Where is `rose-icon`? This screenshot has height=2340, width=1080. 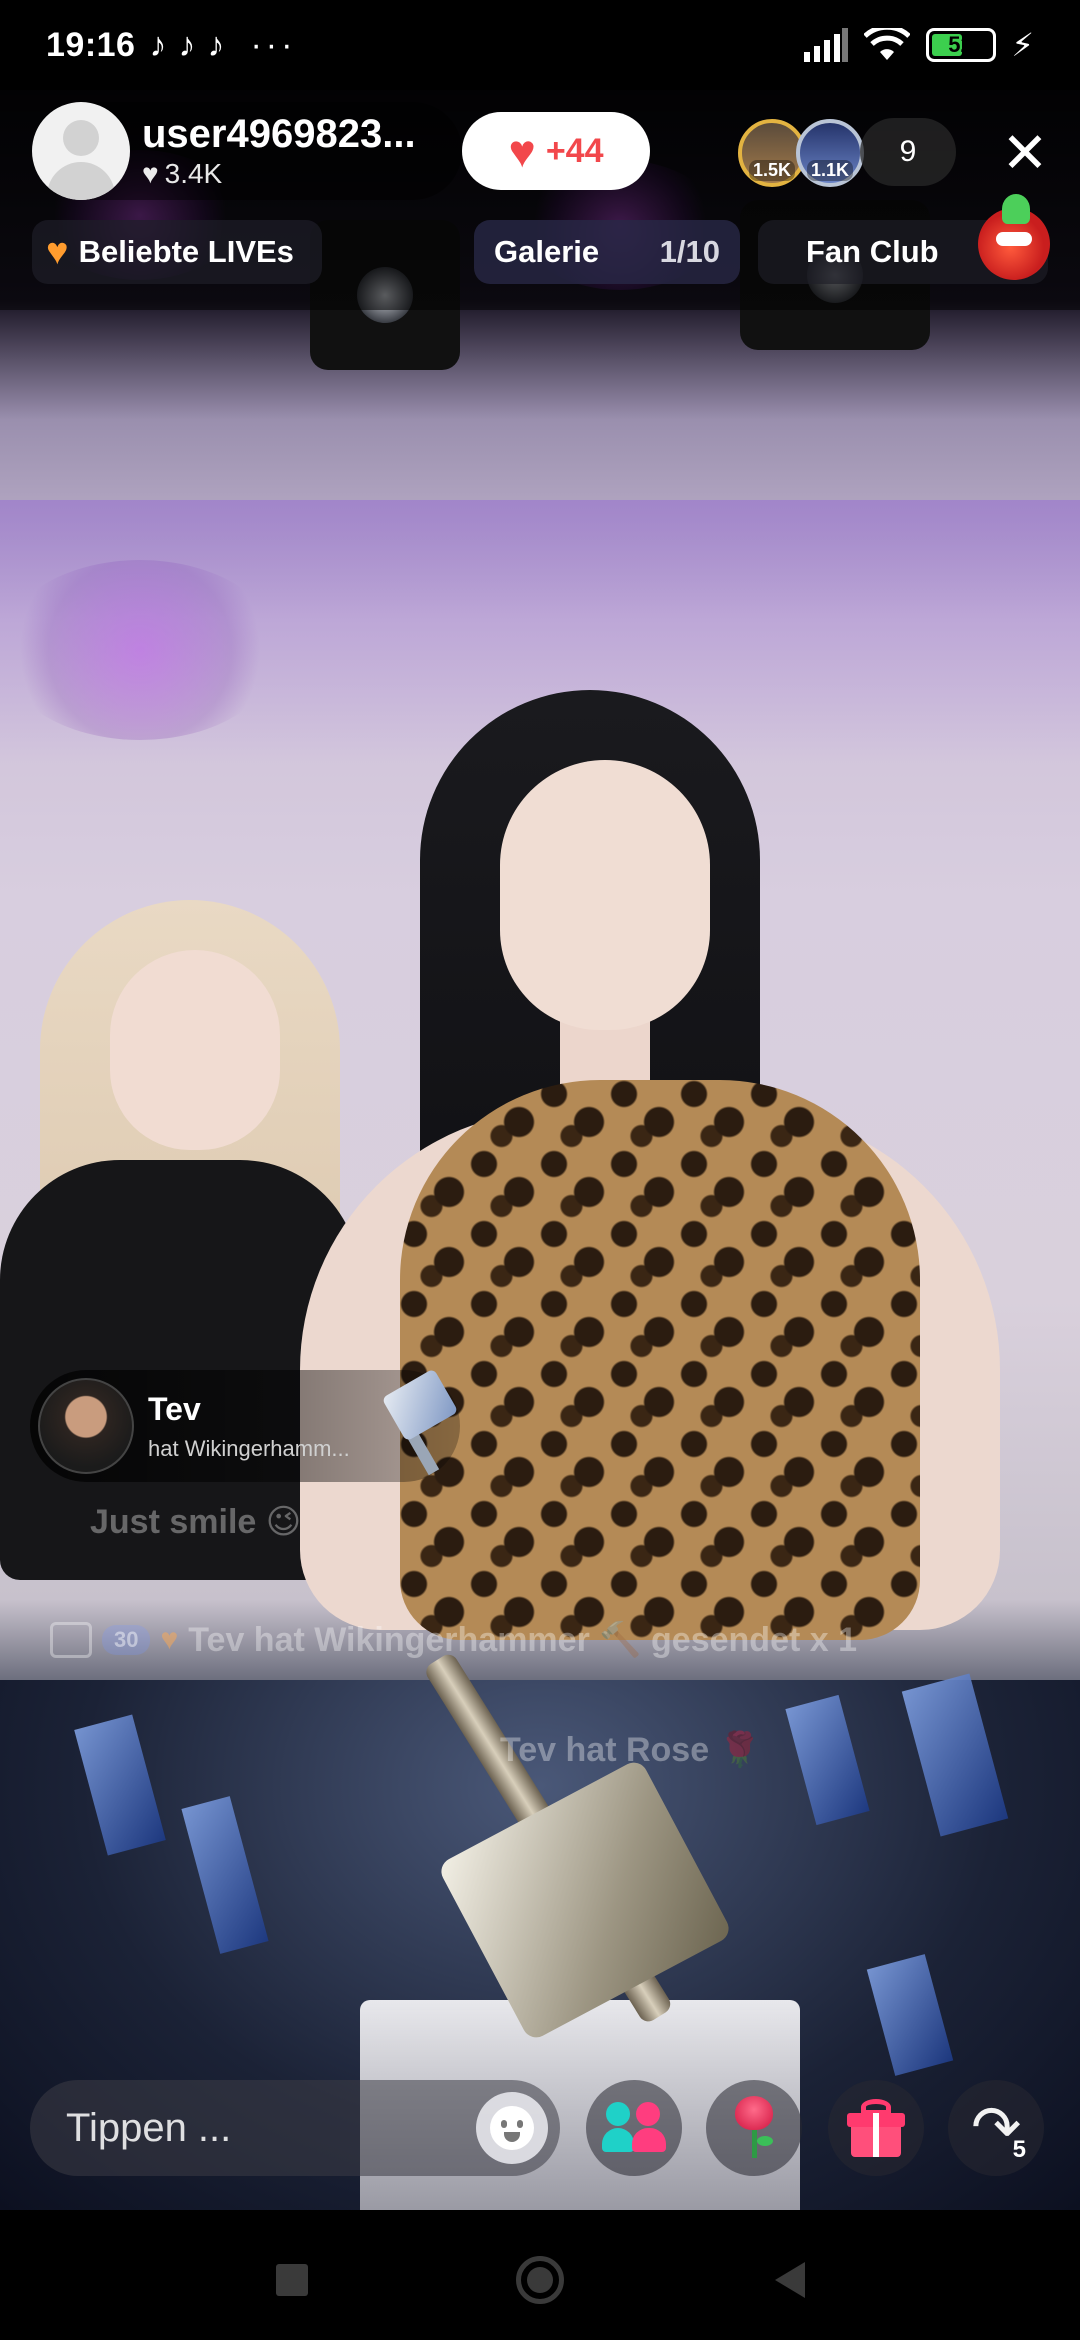 rose-icon is located at coordinates (754, 2128).